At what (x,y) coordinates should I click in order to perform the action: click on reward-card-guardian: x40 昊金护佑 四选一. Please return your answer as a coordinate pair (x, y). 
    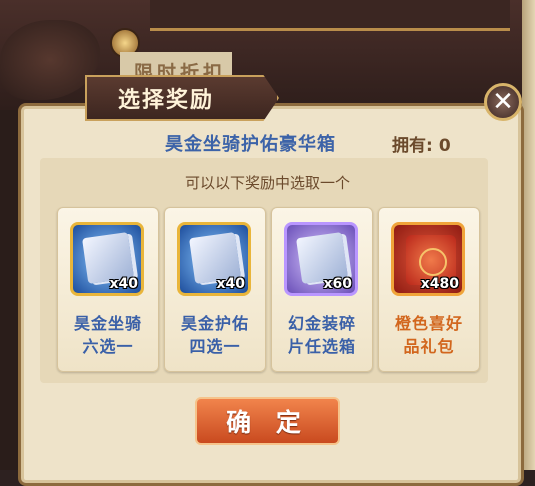
    Looking at the image, I should click on (215, 289).